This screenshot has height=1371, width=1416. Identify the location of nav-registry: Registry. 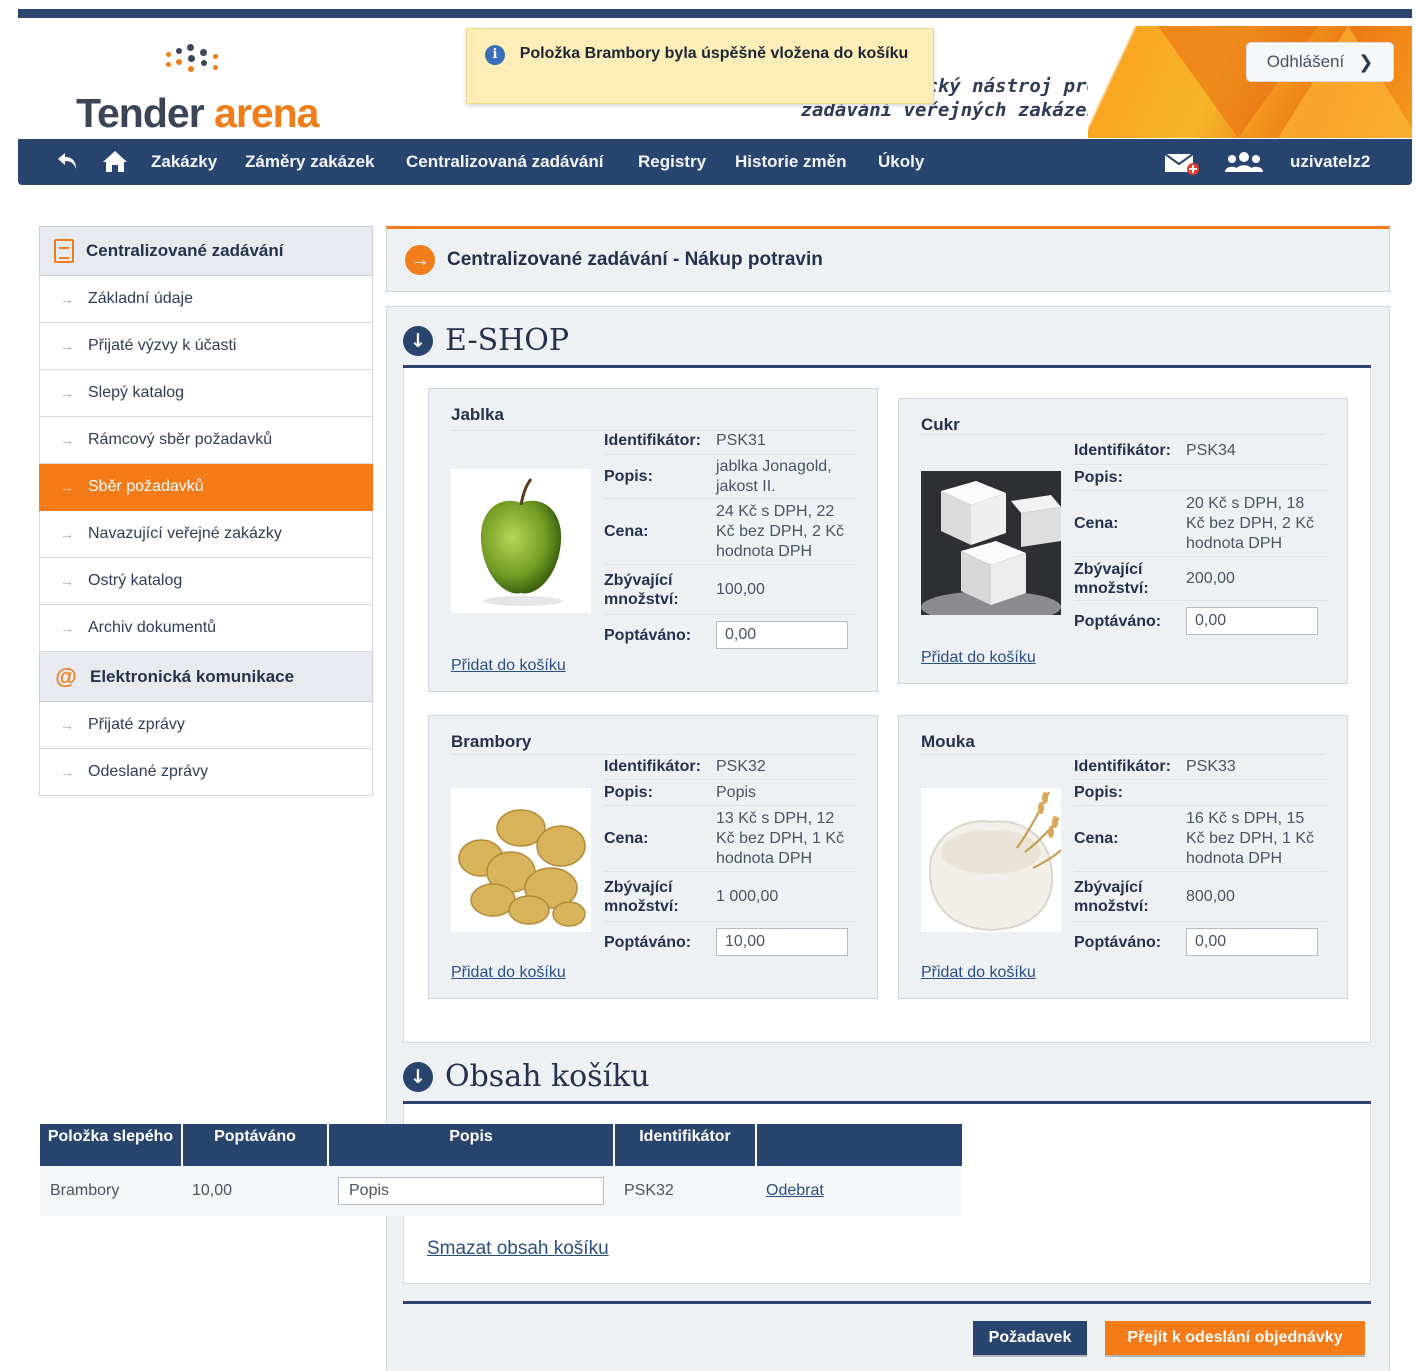
(672, 162).